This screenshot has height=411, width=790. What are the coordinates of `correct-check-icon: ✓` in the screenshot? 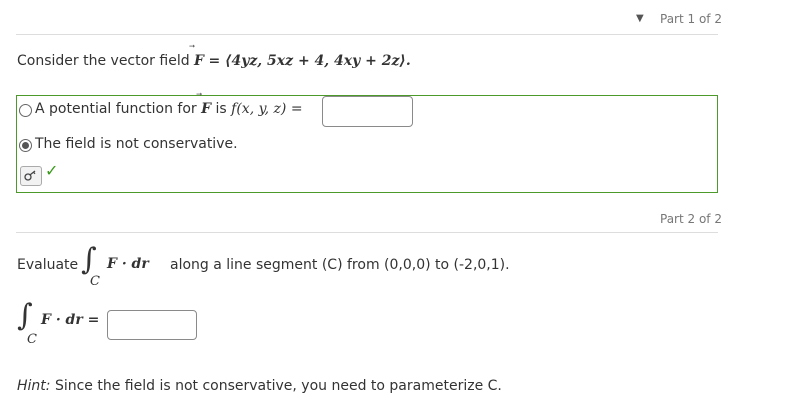 It's located at (52, 170).